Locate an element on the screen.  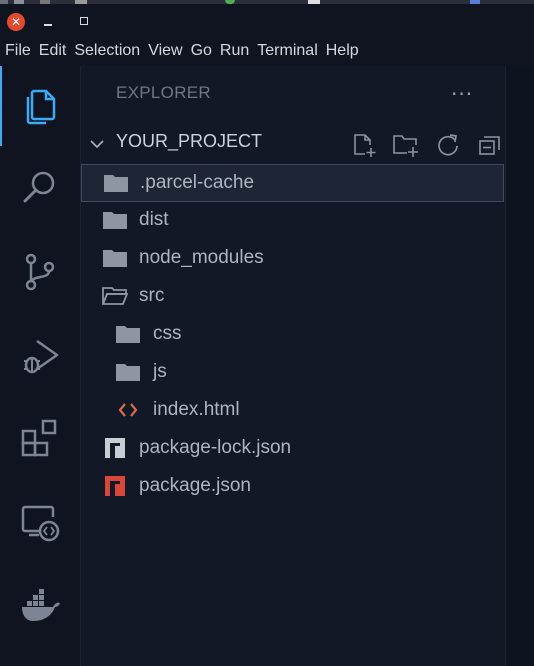
search-icon is located at coordinates (39, 187).